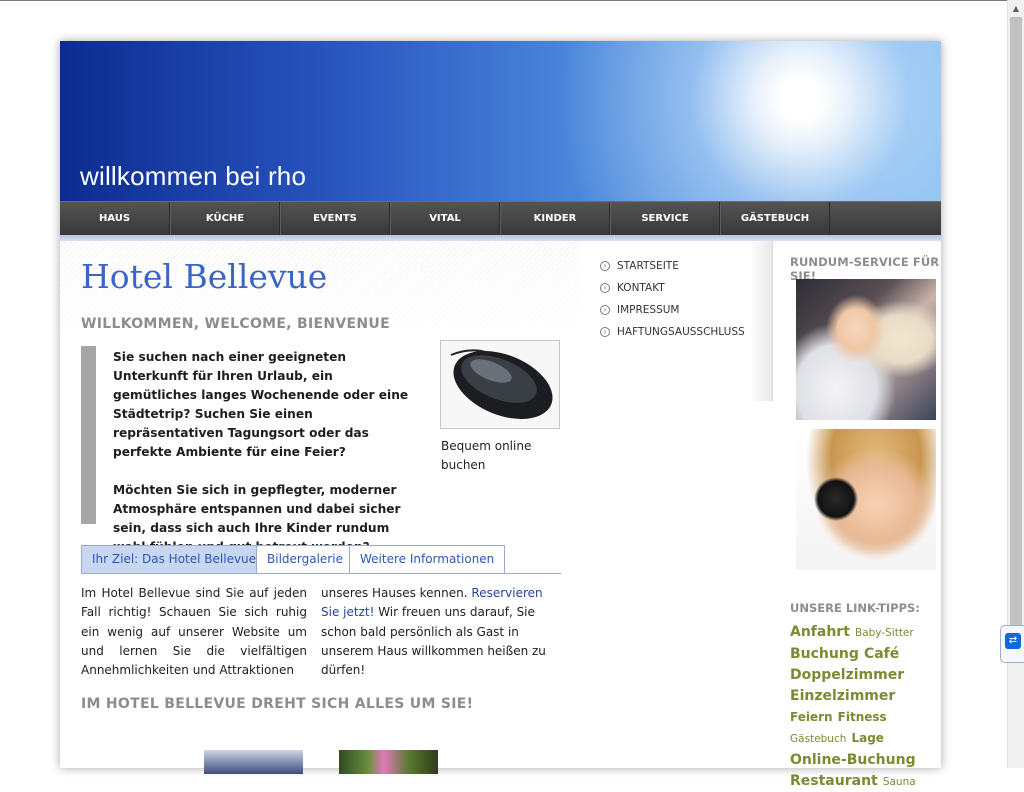 The height and width of the screenshot is (792, 1024). What do you see at coordinates (335, 218) in the screenshot?
I see `nav-item-events: EVENTS` at bounding box center [335, 218].